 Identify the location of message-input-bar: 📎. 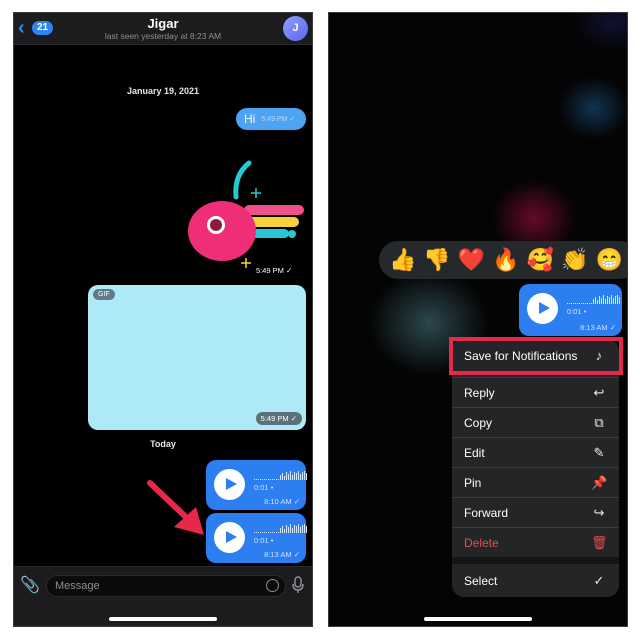
(163, 596).